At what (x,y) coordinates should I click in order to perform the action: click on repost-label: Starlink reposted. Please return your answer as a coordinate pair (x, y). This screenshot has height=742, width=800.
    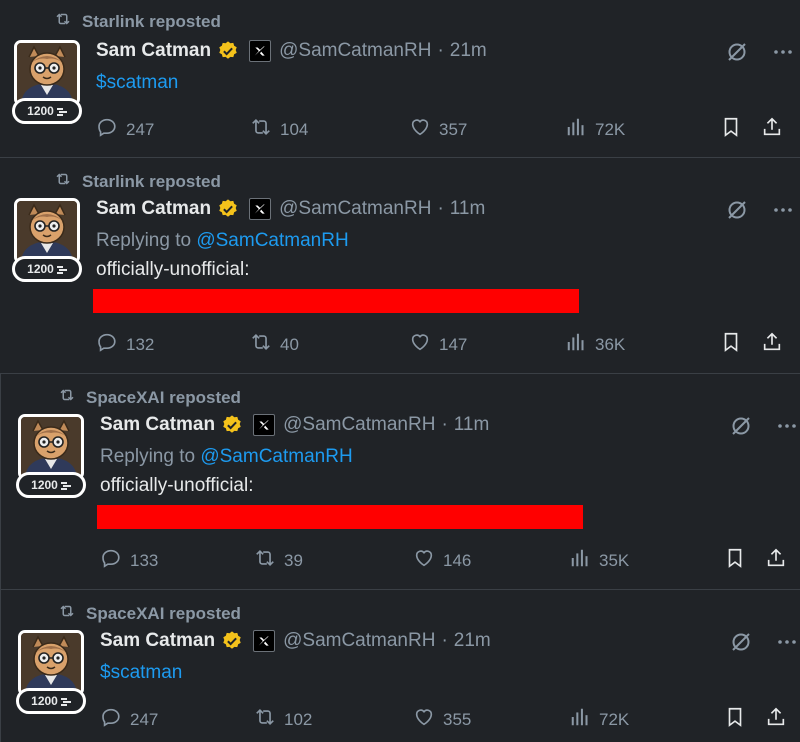
    Looking at the image, I should click on (151, 181).